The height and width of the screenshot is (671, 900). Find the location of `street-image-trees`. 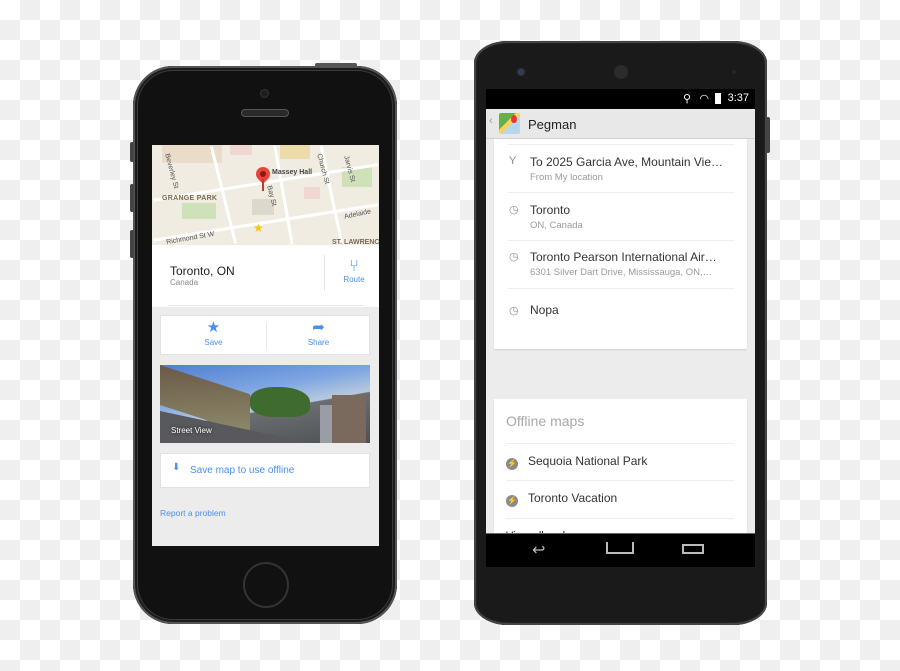

street-image-trees is located at coordinates (280, 402).